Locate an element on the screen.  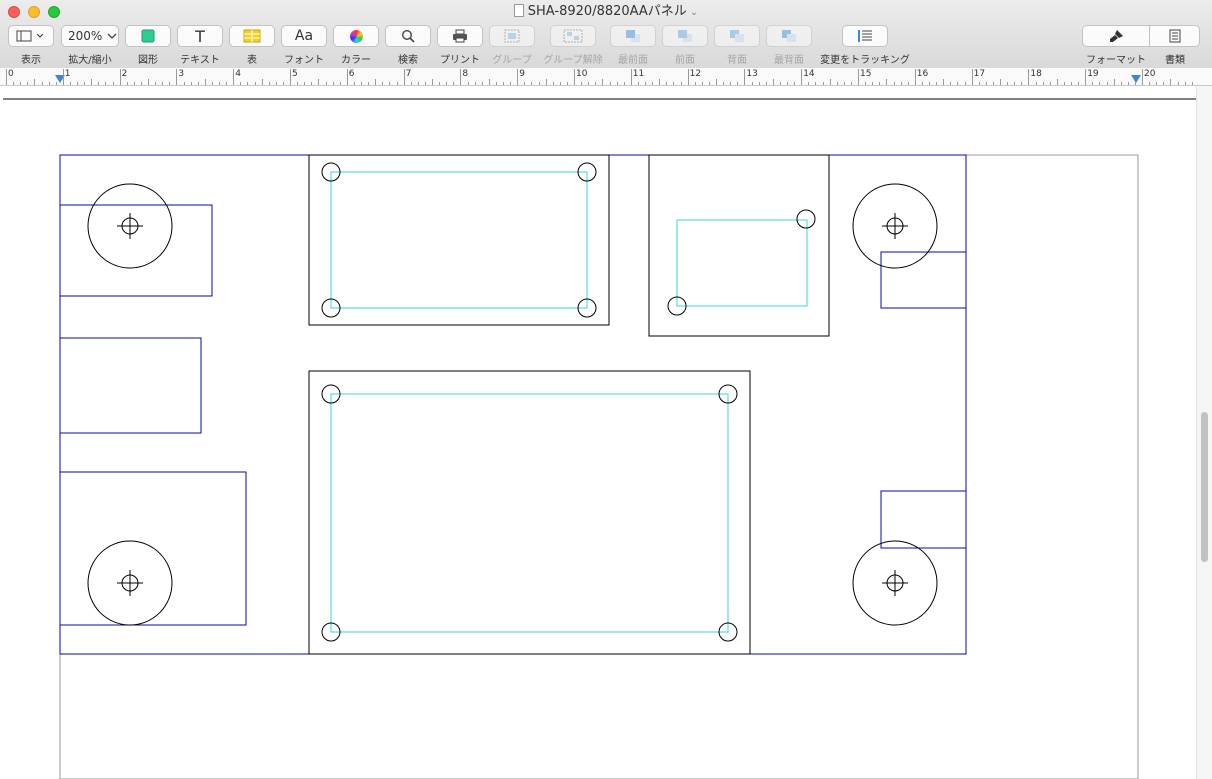
ruler-number: 11 is located at coordinates (638, 74).